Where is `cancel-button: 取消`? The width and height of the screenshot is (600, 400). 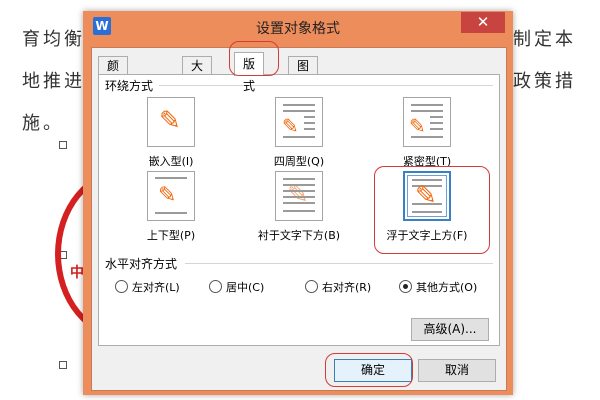 cancel-button: 取消 is located at coordinates (457, 370).